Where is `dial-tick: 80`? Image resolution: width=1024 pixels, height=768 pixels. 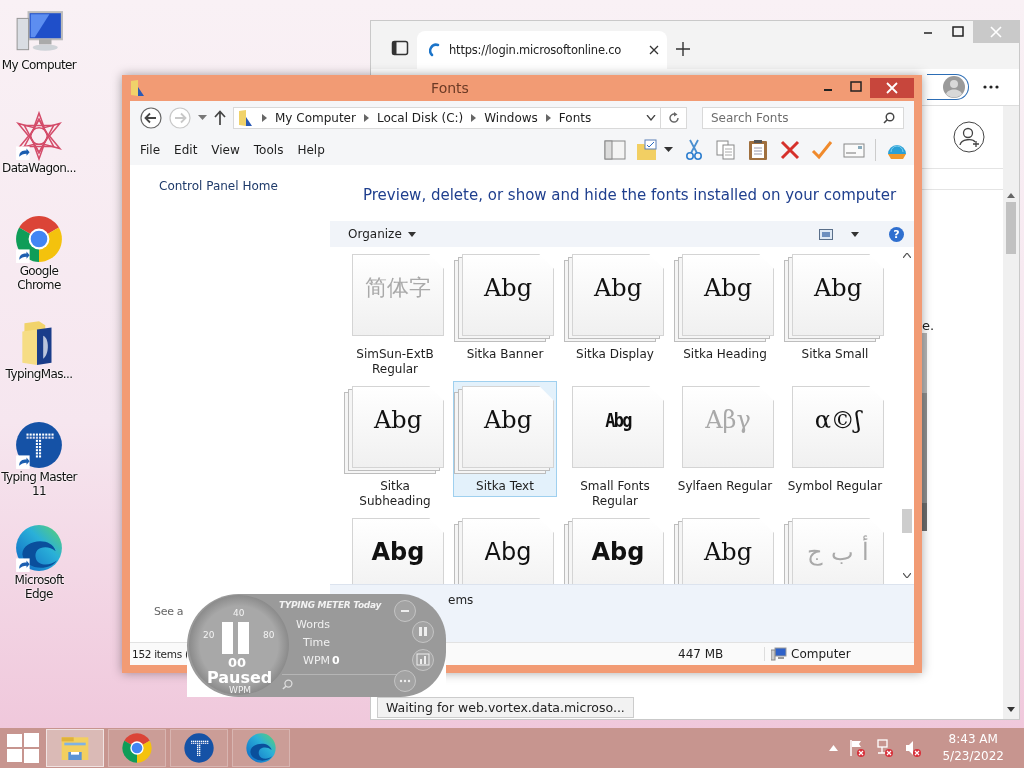 dial-tick: 80 is located at coordinates (269, 635).